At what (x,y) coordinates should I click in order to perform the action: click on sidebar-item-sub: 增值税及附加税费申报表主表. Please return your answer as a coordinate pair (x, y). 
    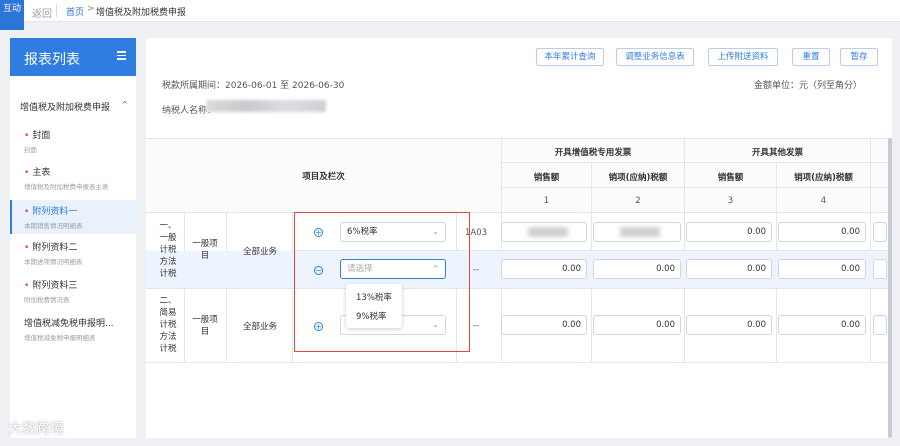
    Looking at the image, I should click on (66, 187).